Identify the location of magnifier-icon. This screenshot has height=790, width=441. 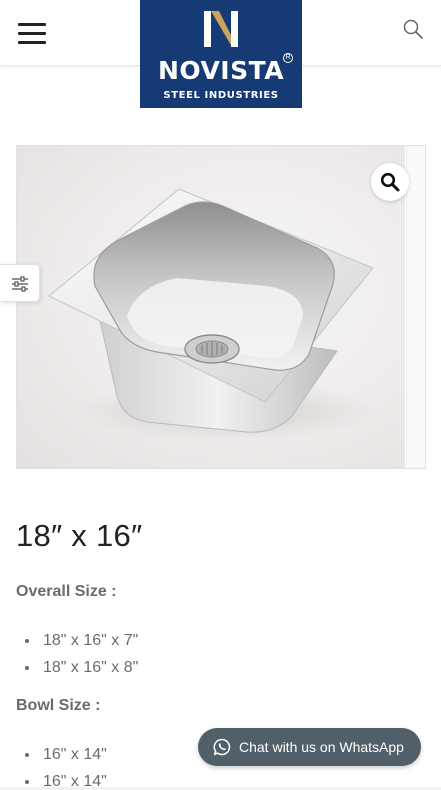
(390, 182).